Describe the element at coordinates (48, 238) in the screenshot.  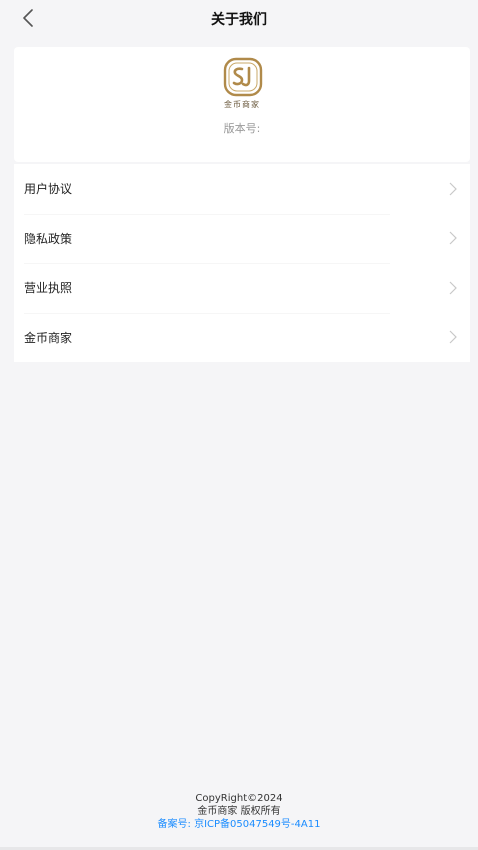
I see `menu-item-label: 隐私政策` at that location.